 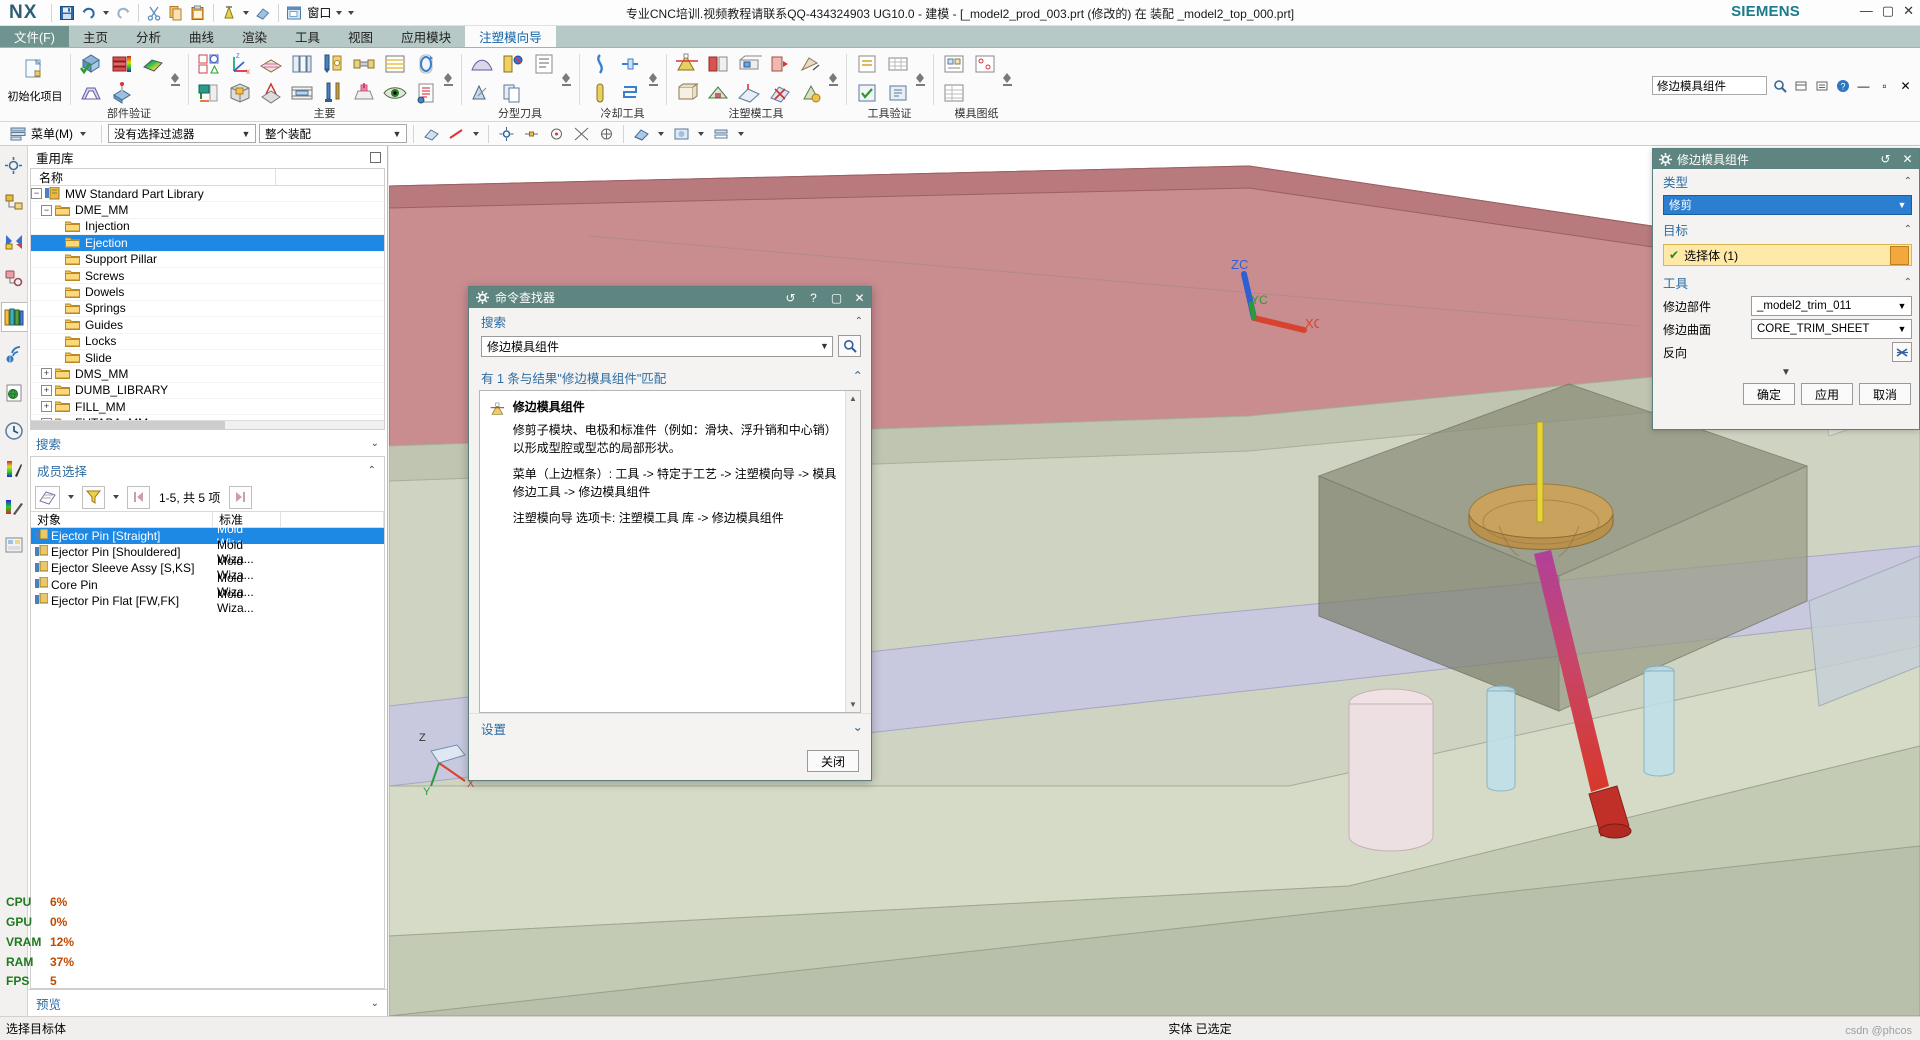 I want to click on rail-history-icon, so click(x=14, y=279).